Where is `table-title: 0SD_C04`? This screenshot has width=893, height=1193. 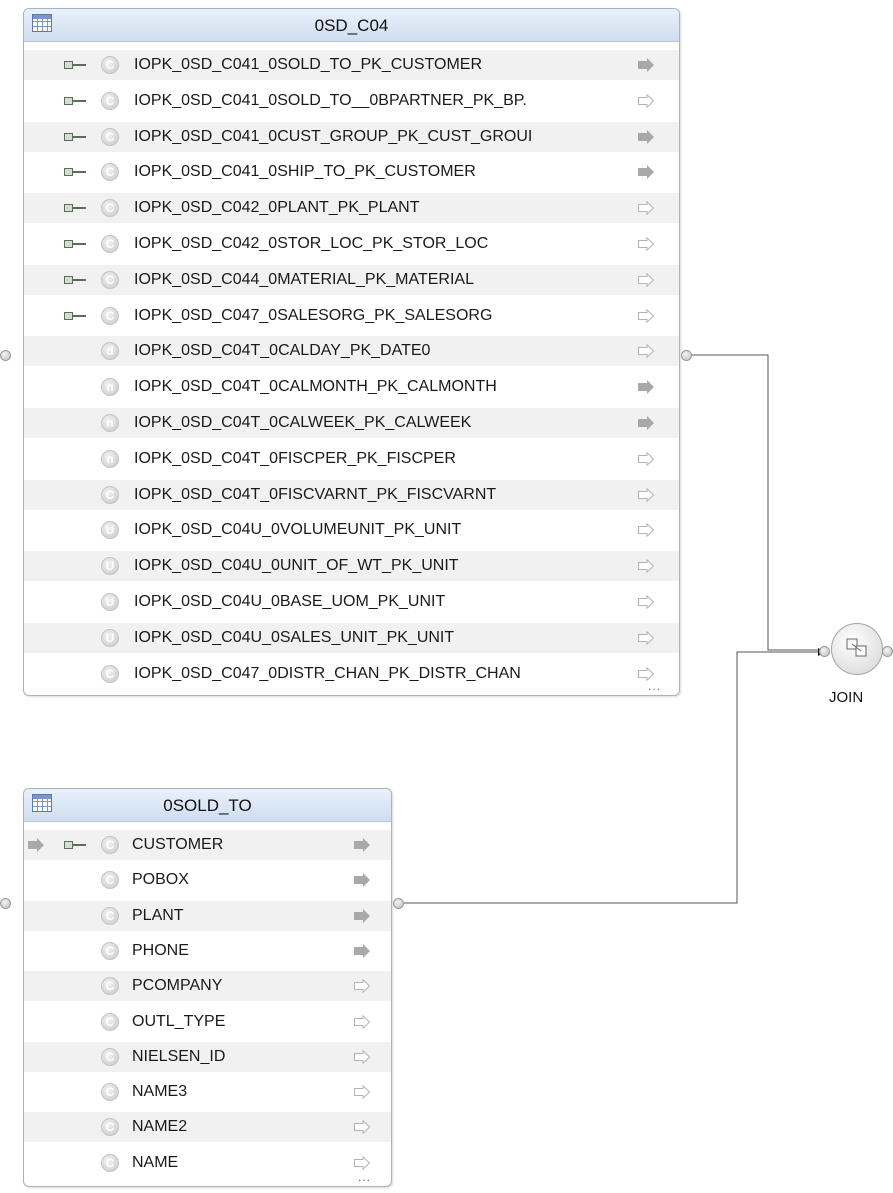
table-title: 0SD_C04 is located at coordinates (351, 25).